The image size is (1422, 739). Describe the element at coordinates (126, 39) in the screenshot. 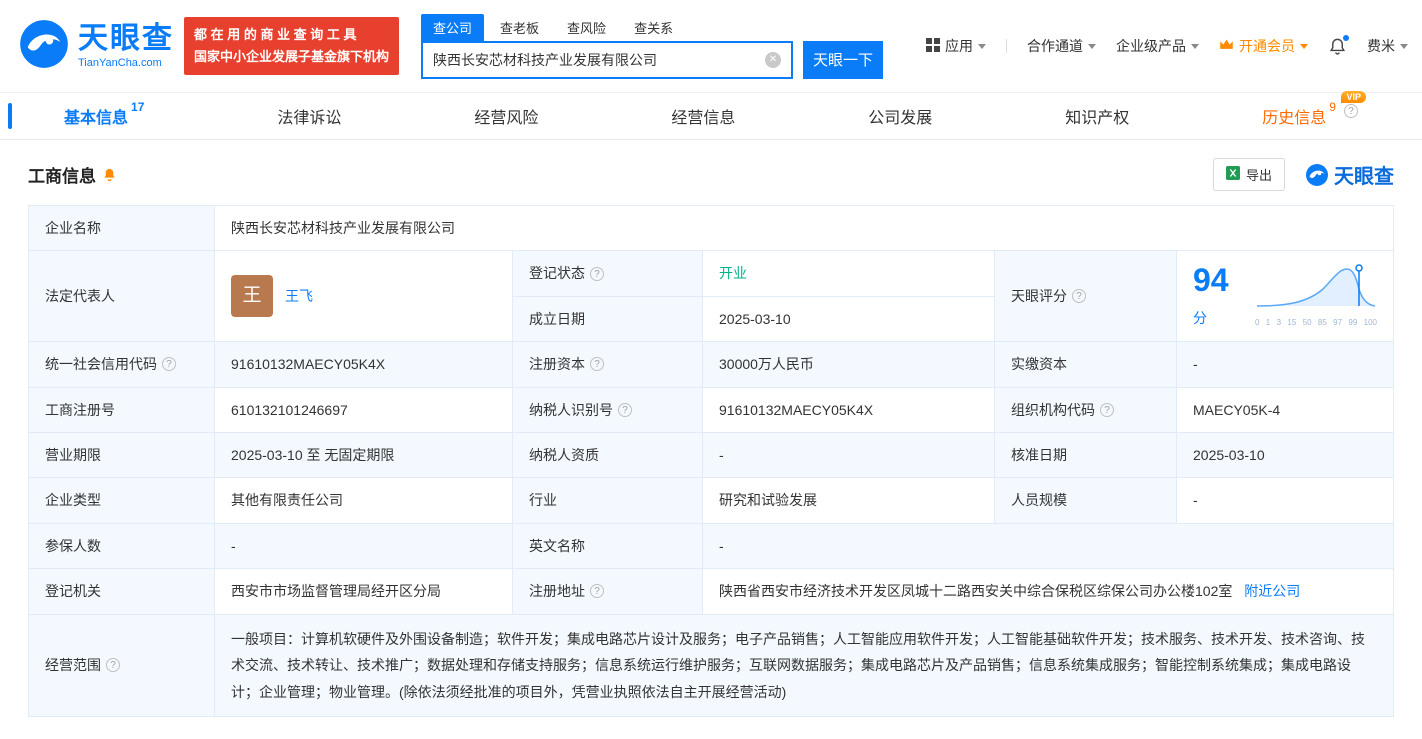

I see `logo-title: 天眼查` at that location.